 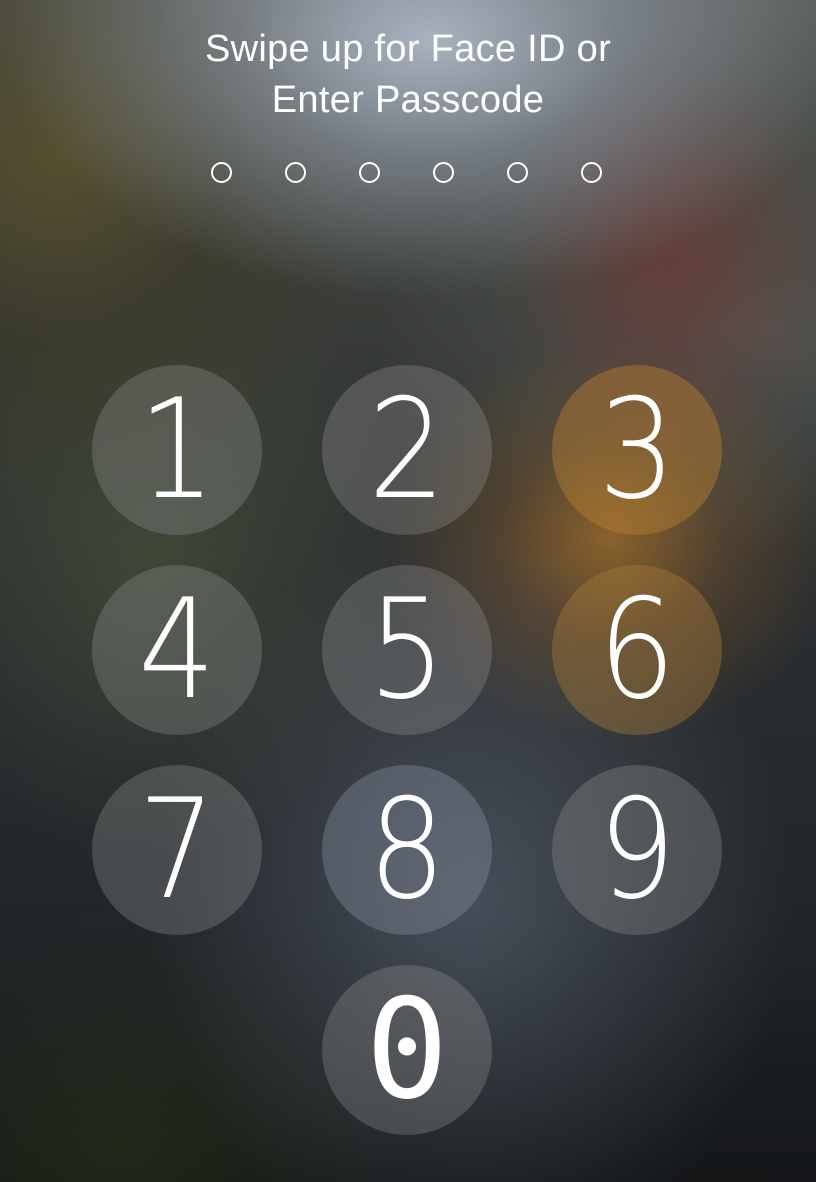 I want to click on key-4-label: 4, so click(x=177, y=649).